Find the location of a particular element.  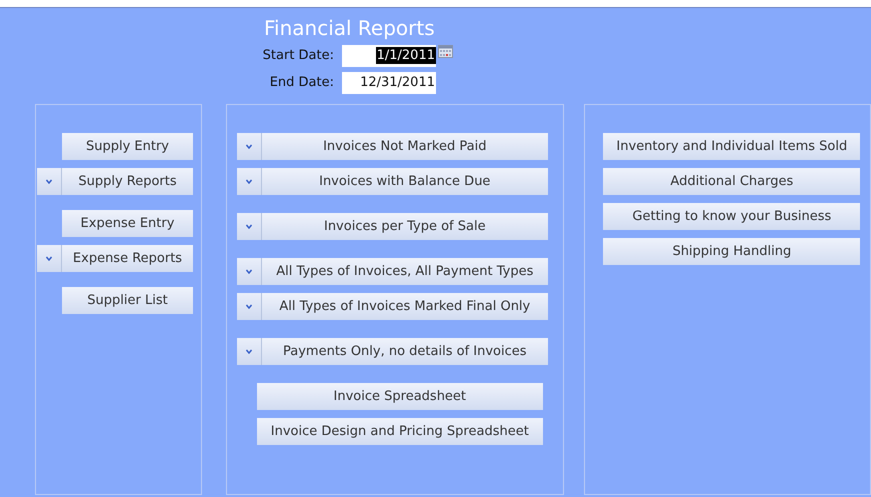

report-button: All Types of Invoices Marked Final Only is located at coordinates (405, 306).